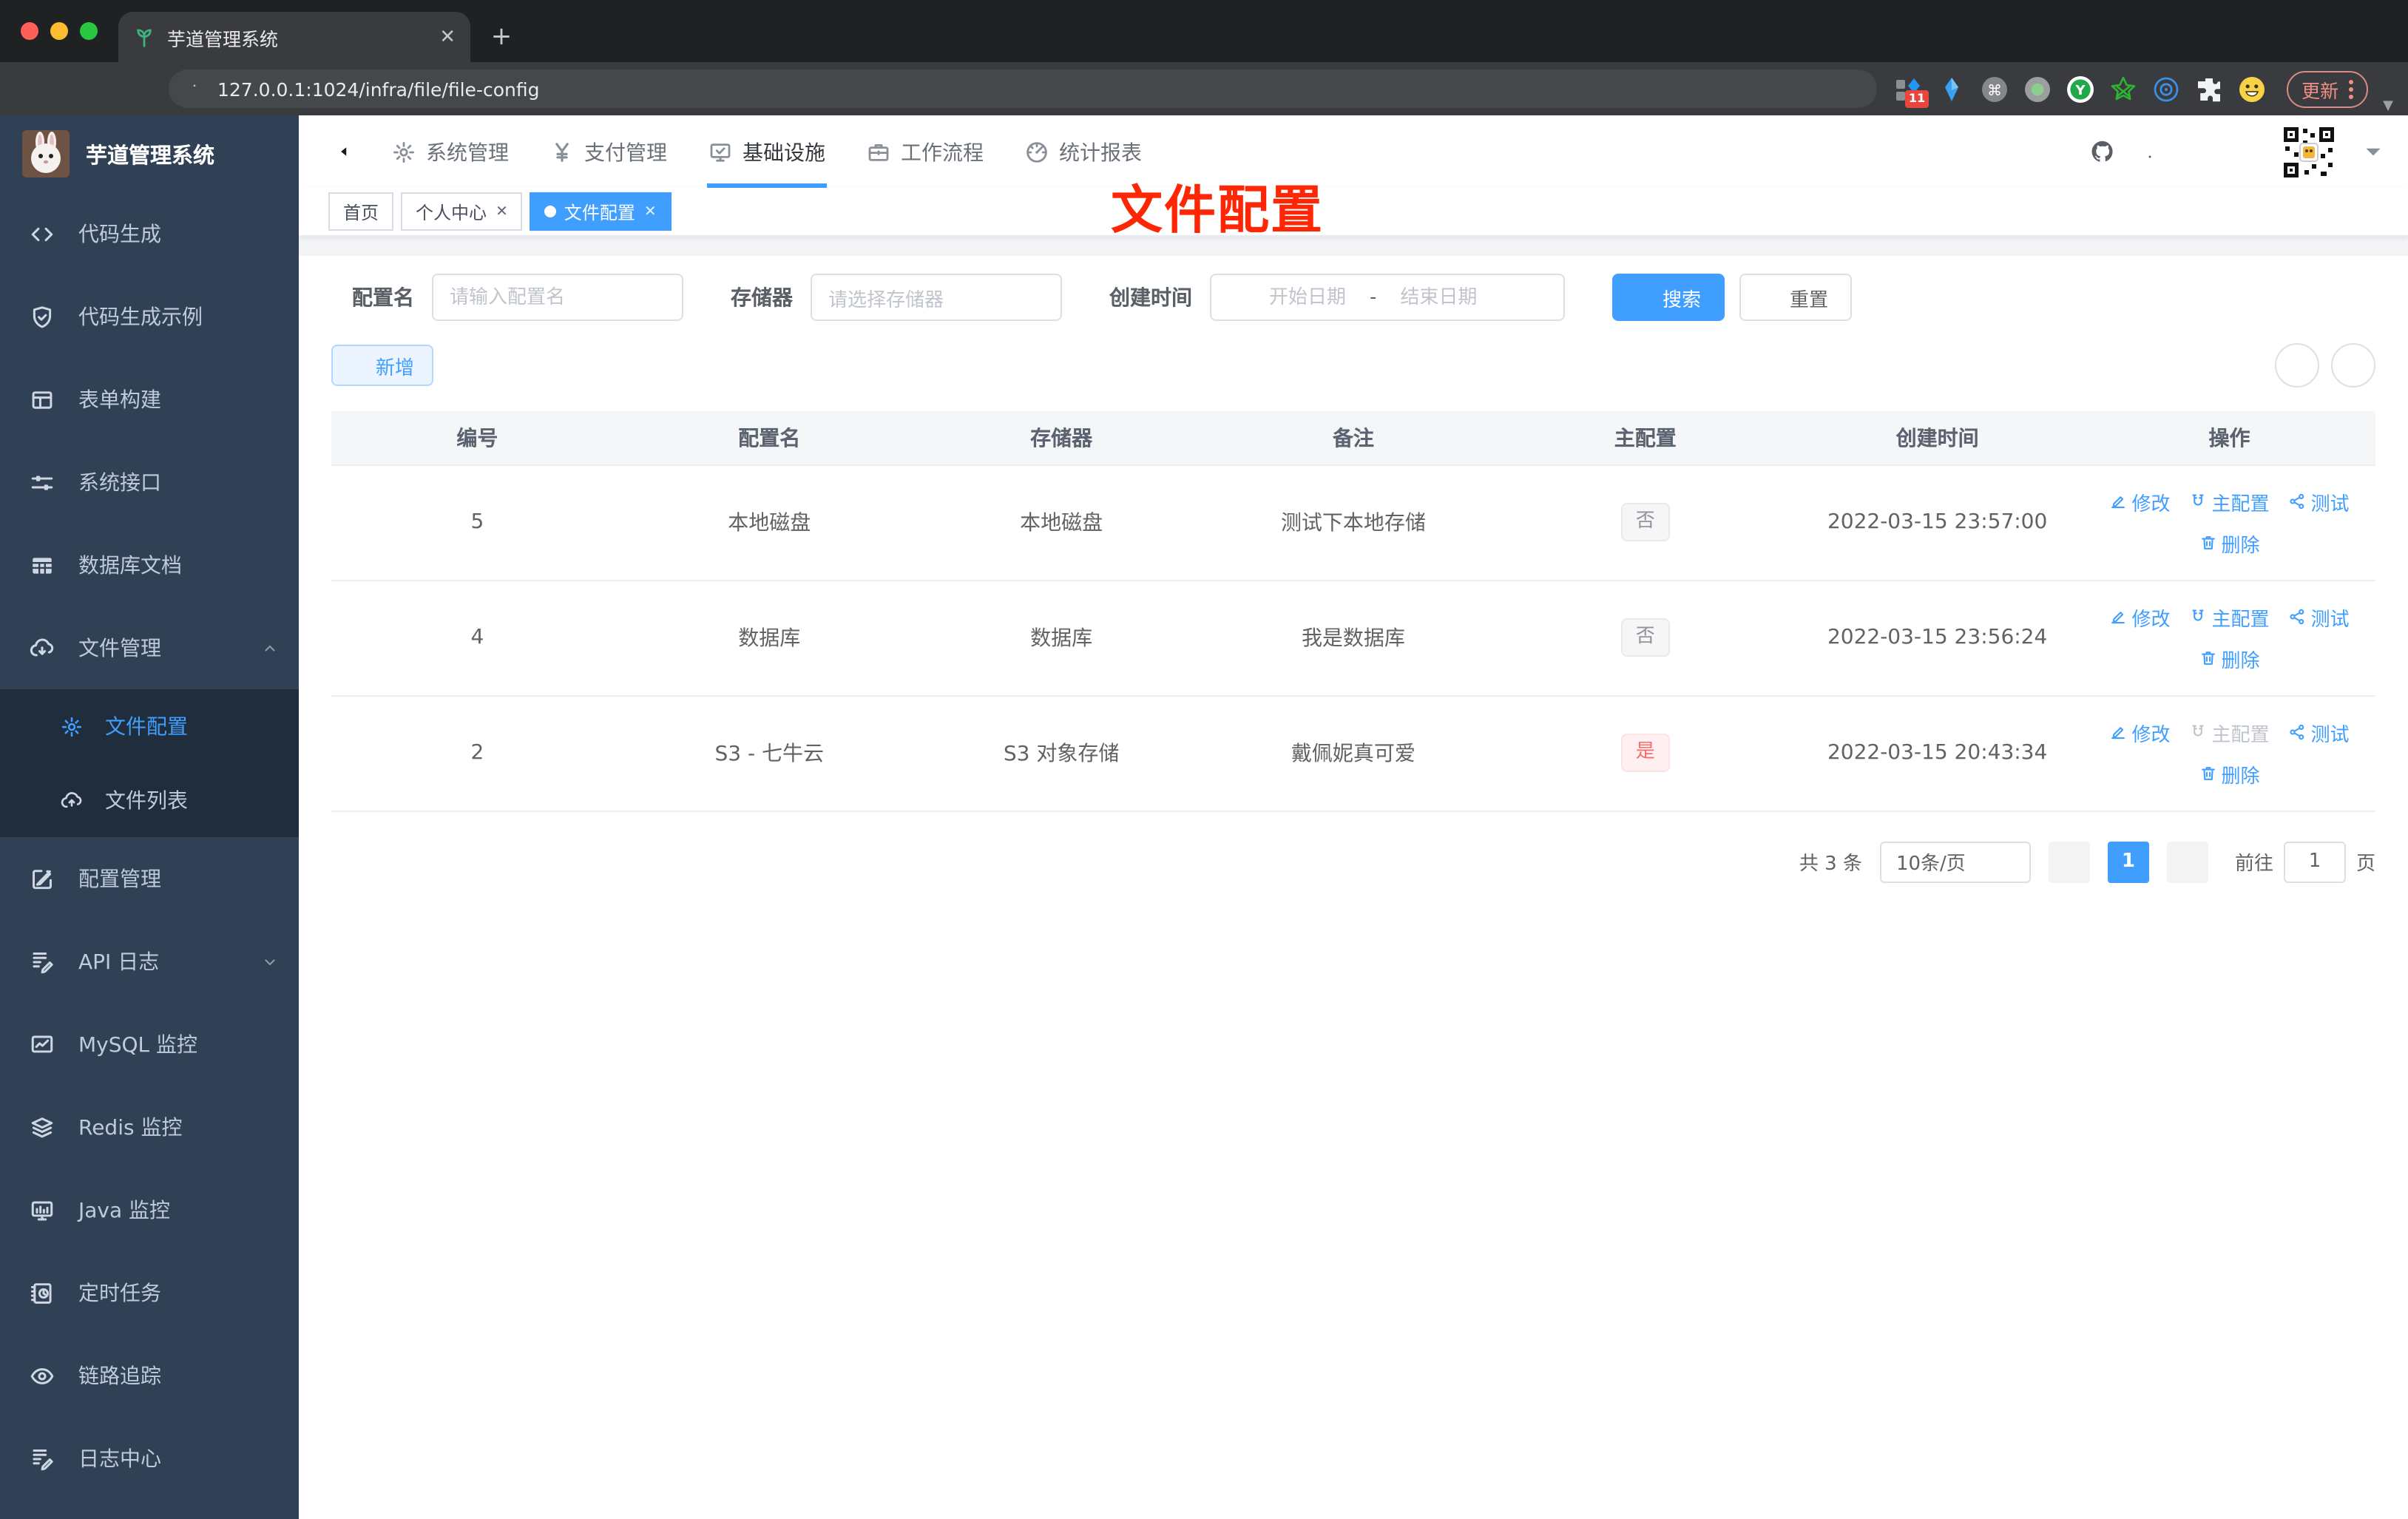  What do you see at coordinates (2038, 89) in the screenshot?
I see `extension-gray-circle-icon` at bounding box center [2038, 89].